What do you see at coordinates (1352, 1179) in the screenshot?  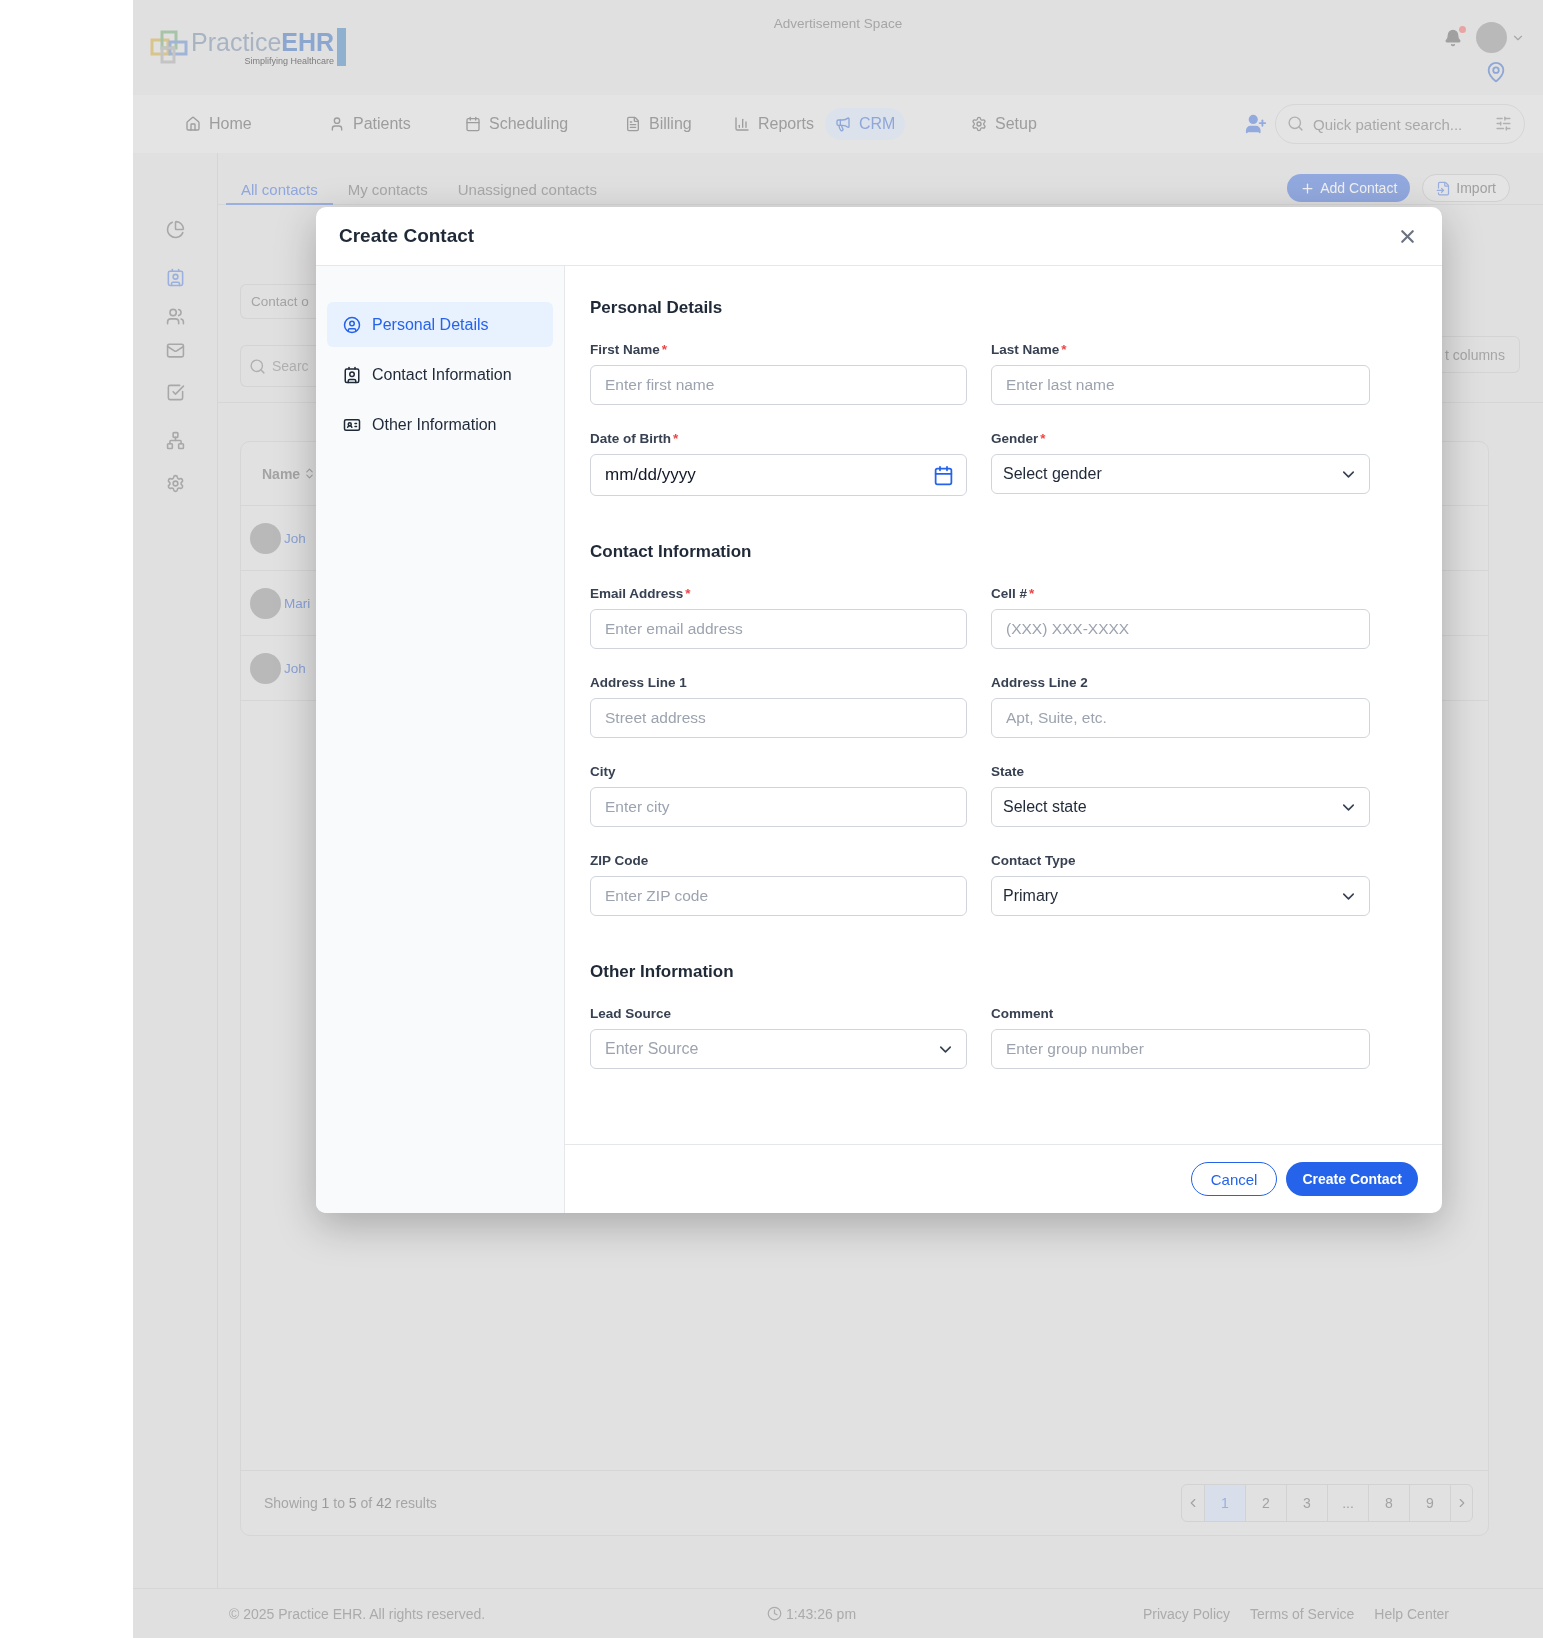 I see `create-button: Create Contact` at bounding box center [1352, 1179].